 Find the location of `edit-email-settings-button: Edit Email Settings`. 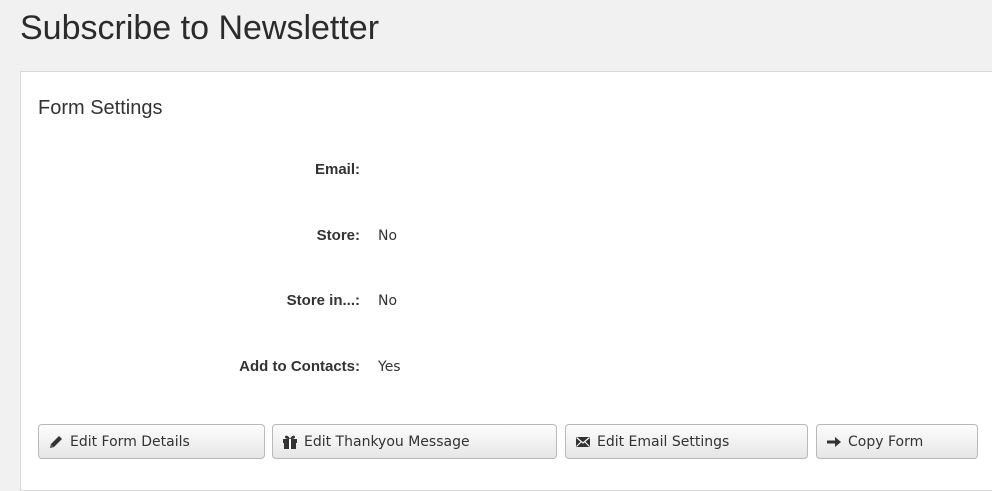

edit-email-settings-button: Edit Email Settings is located at coordinates (686, 441).